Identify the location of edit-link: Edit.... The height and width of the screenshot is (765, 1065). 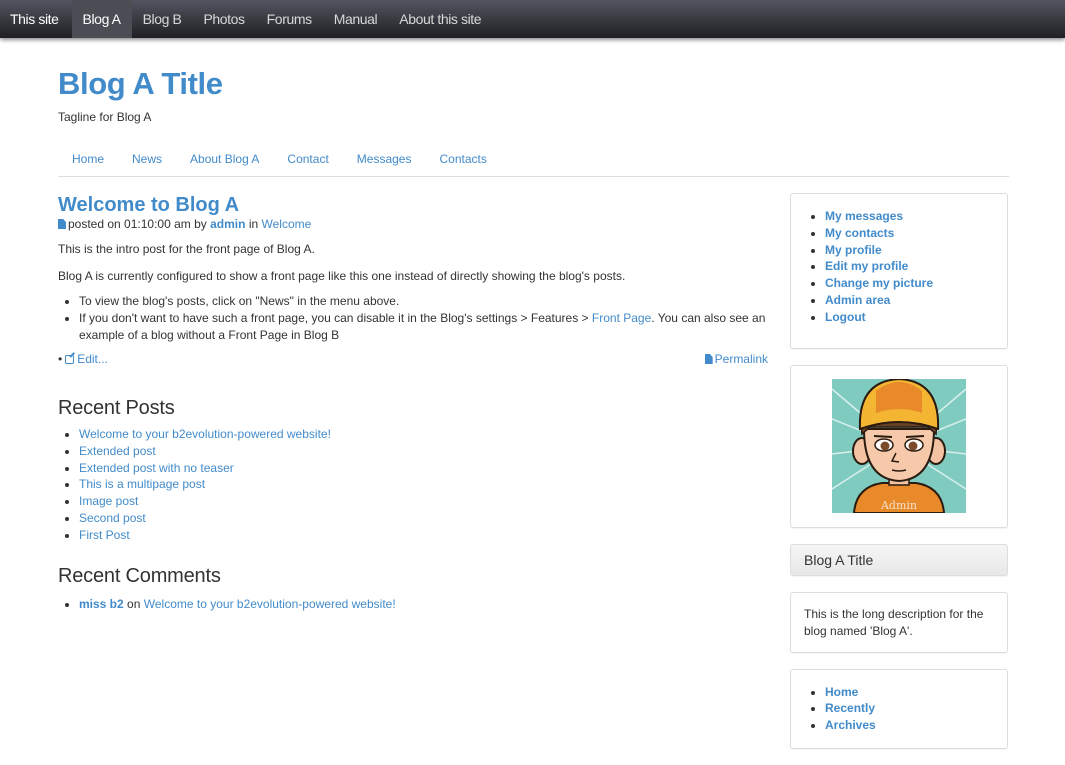
(85, 359).